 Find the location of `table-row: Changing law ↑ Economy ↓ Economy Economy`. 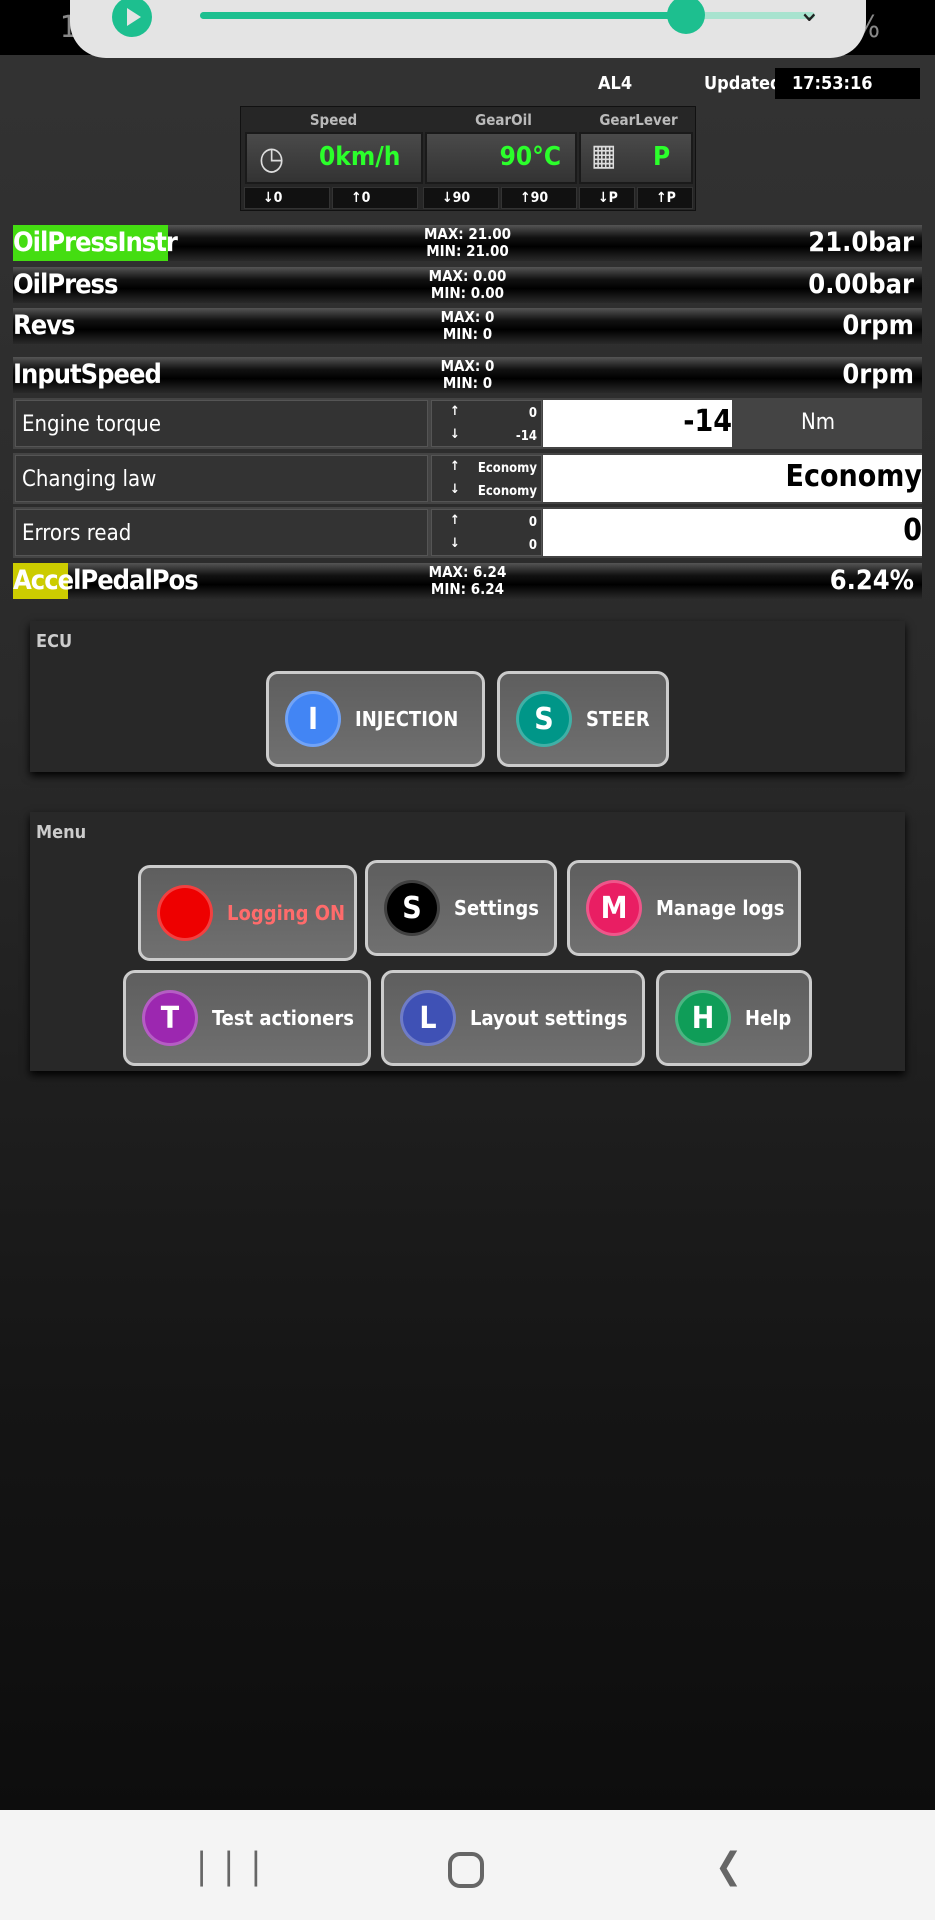

table-row: Changing law ↑ Economy ↓ Economy Economy is located at coordinates (467, 478).